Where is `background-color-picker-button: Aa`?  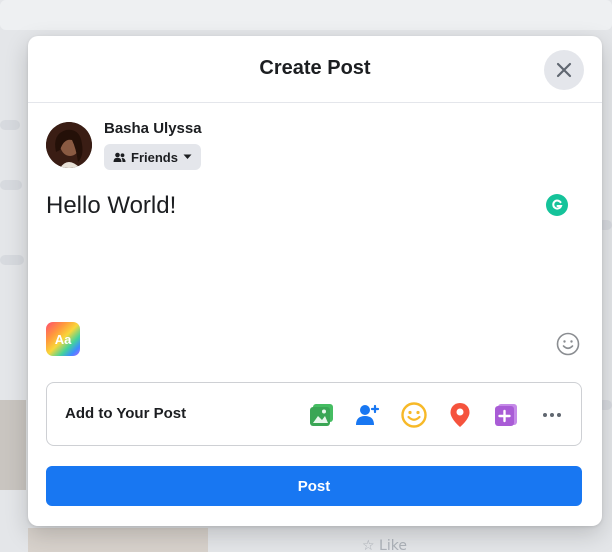
background-color-picker-button: Aa is located at coordinates (63, 339).